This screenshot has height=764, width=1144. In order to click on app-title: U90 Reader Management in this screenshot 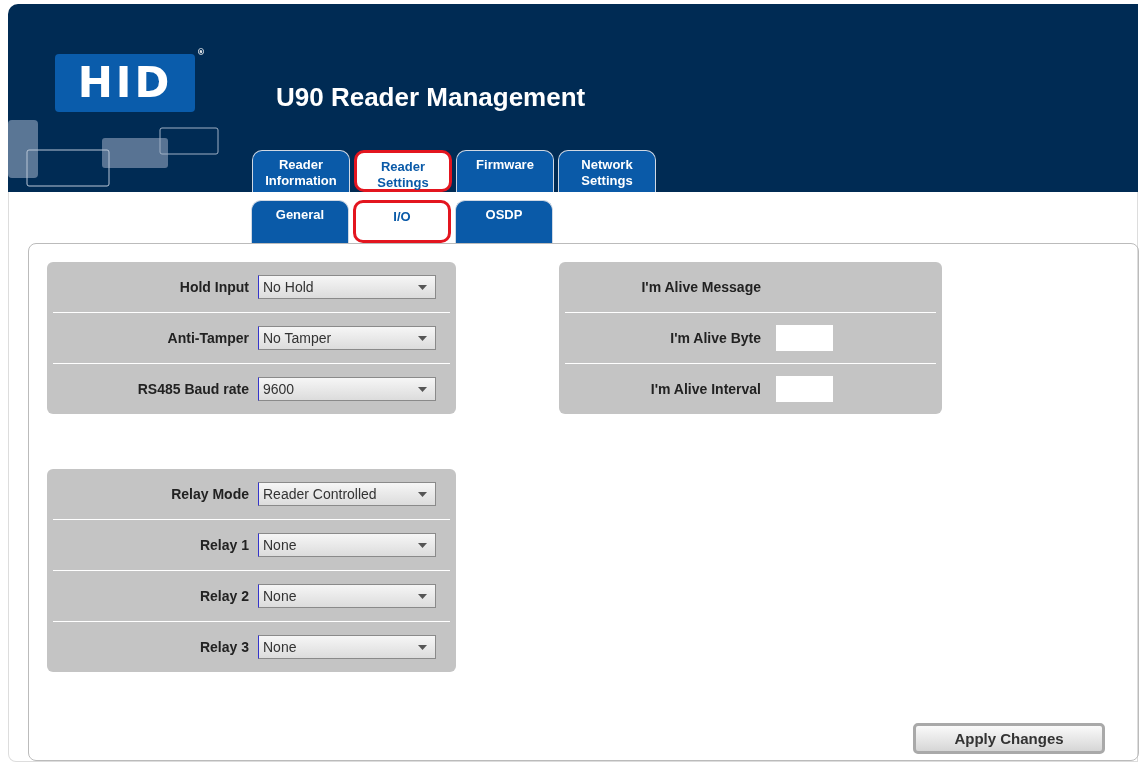, I will do `click(431, 97)`.